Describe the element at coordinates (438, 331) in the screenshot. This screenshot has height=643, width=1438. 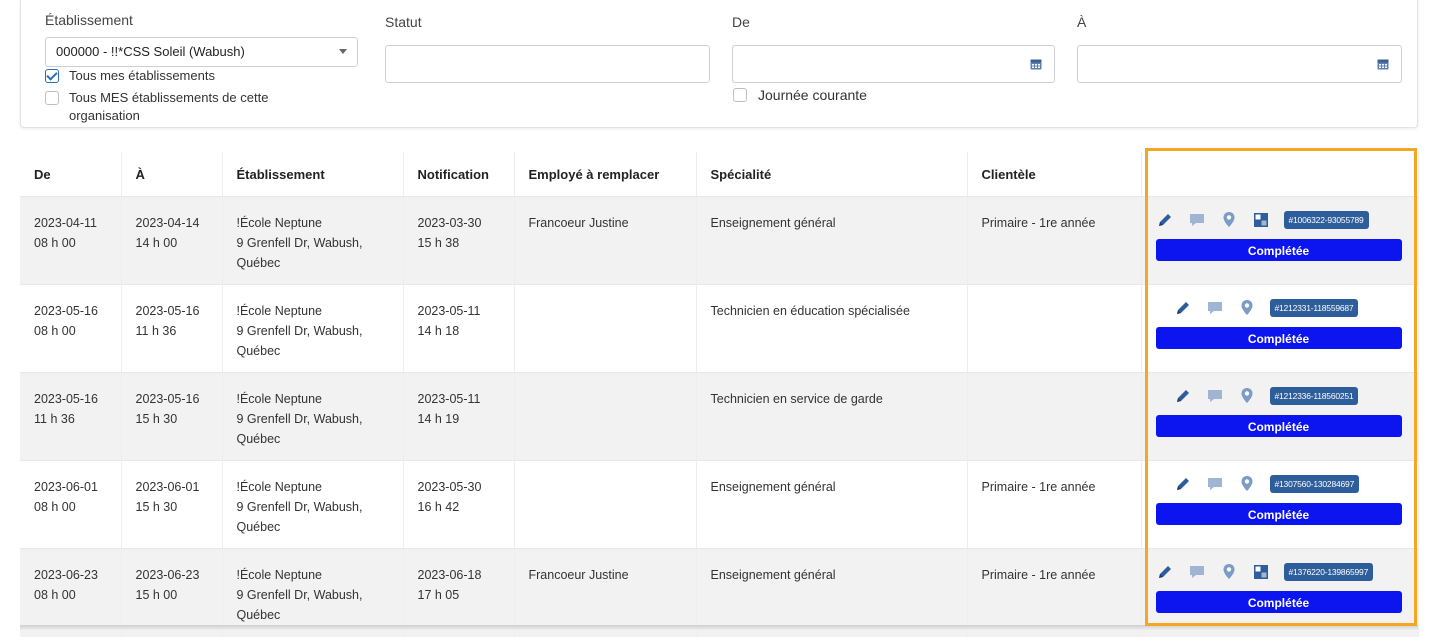
I see `cell-notif-line: 14 h 18` at that location.